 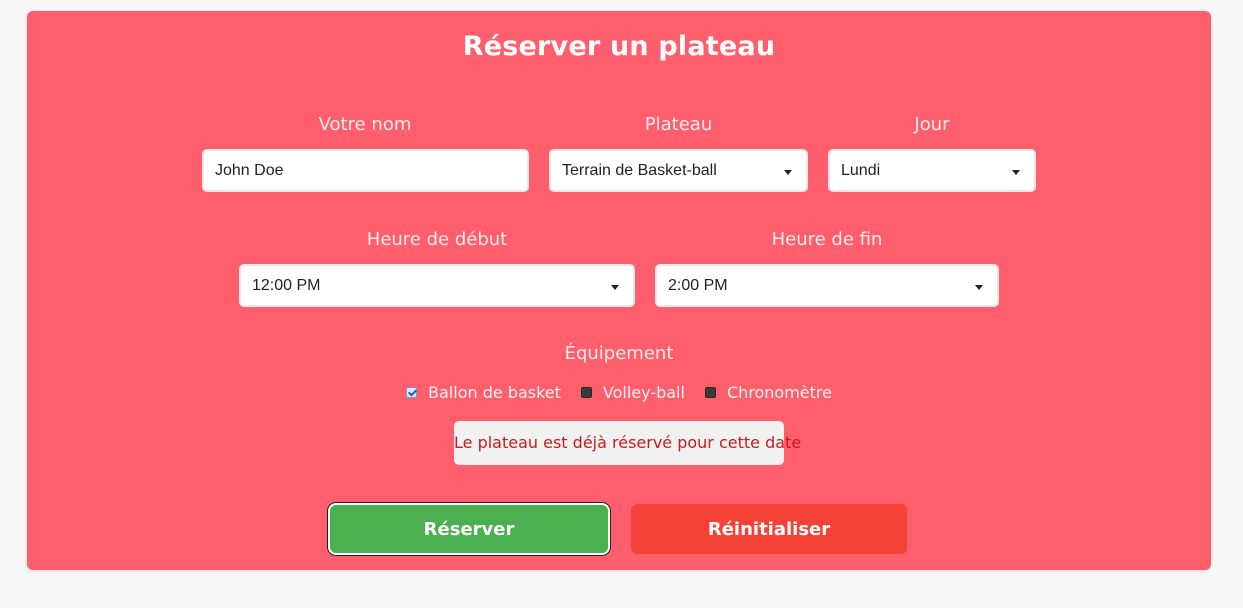 What do you see at coordinates (698, 285) in the screenshot?
I see `end-time-value: 2:00 PM` at bounding box center [698, 285].